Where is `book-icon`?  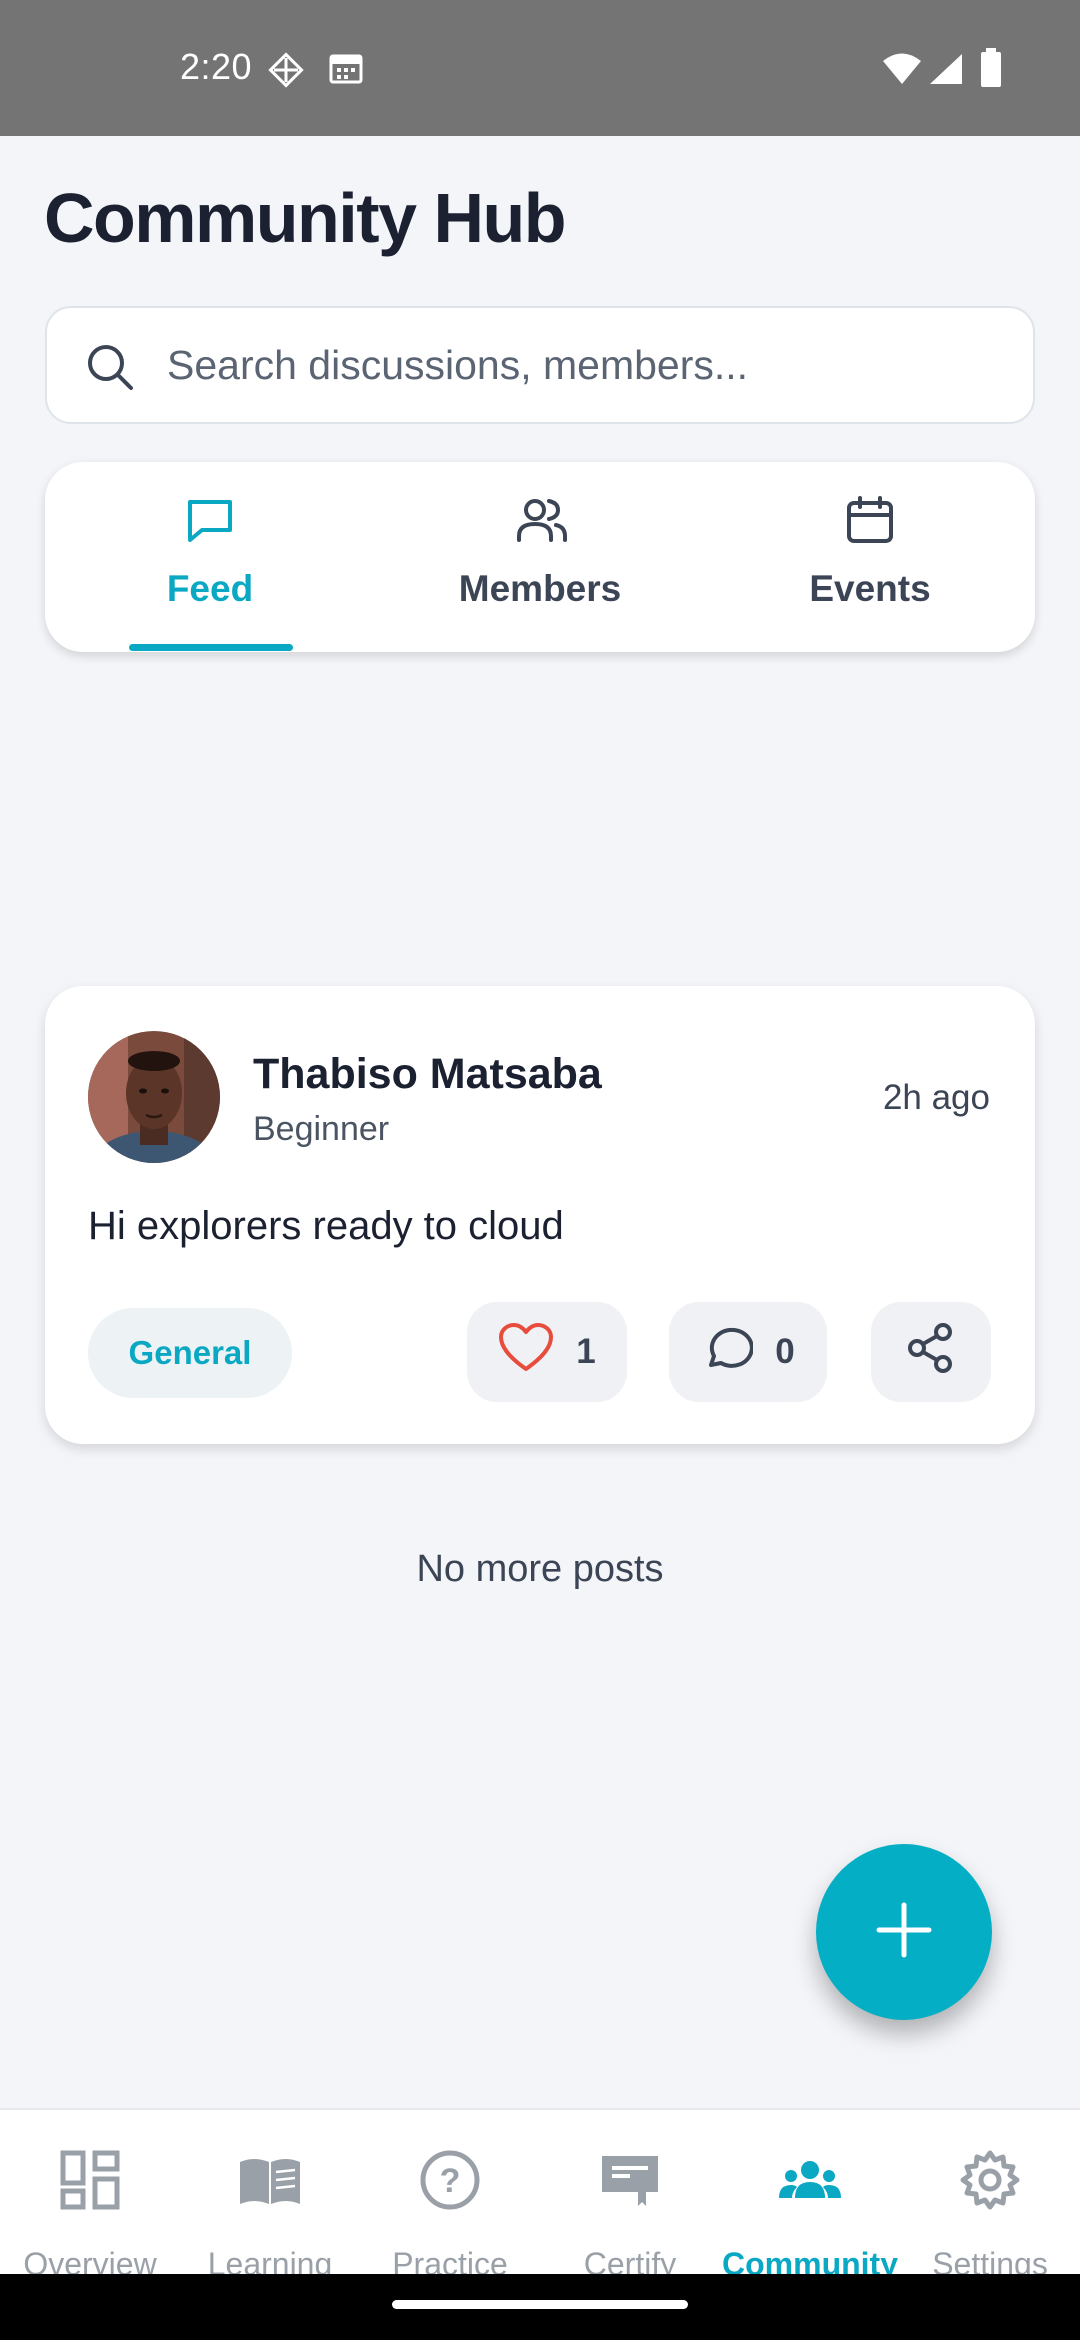 book-icon is located at coordinates (270, 2182).